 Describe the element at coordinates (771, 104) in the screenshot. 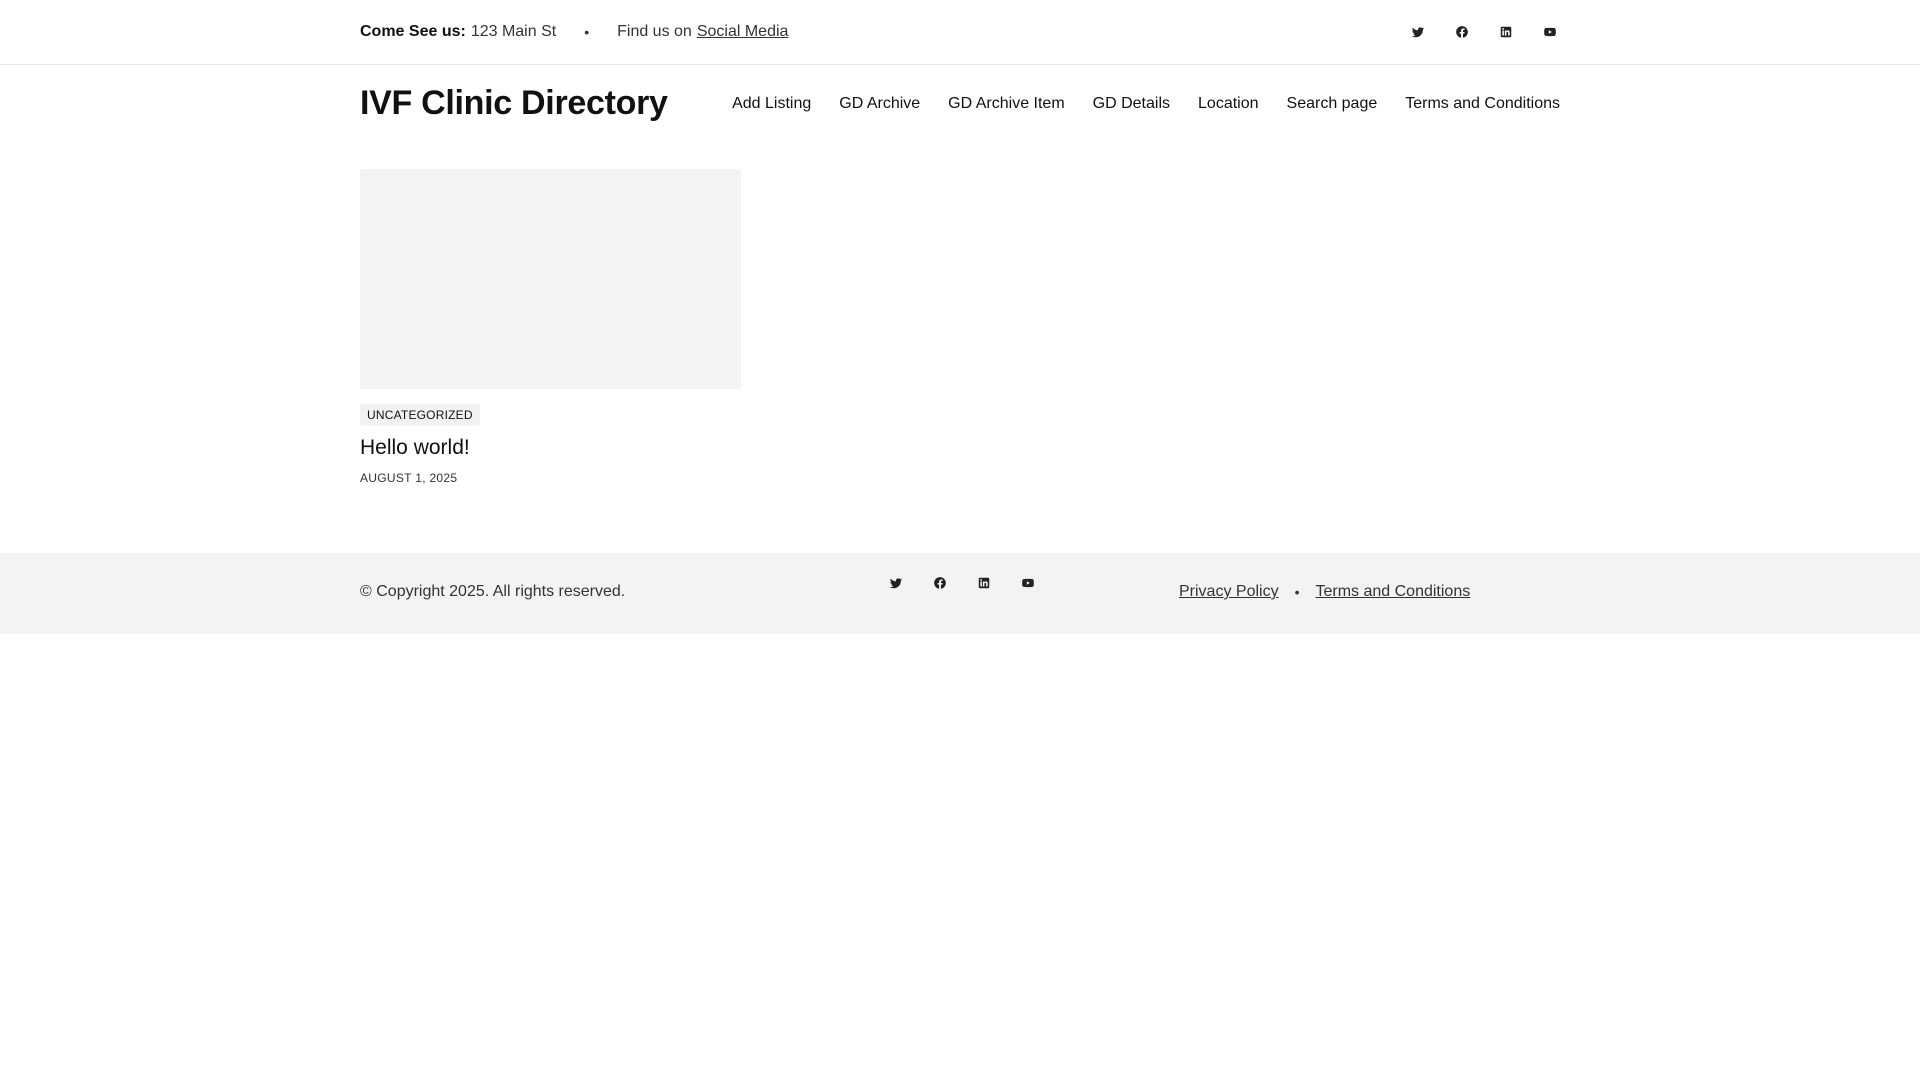

I see `nav-item-add-listing: Add Listing` at that location.